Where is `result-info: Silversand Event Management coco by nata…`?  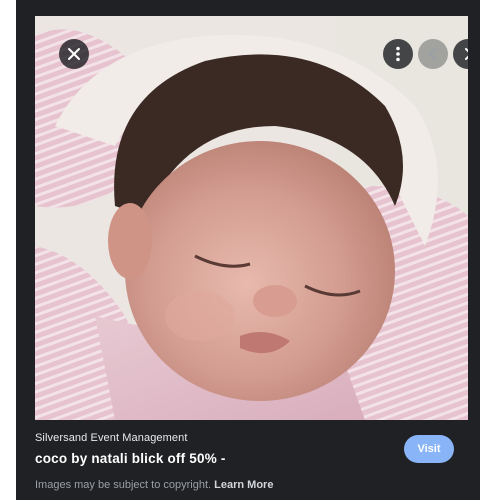
result-info: Silversand Event Management coco by nata… is located at coordinates (251, 460).